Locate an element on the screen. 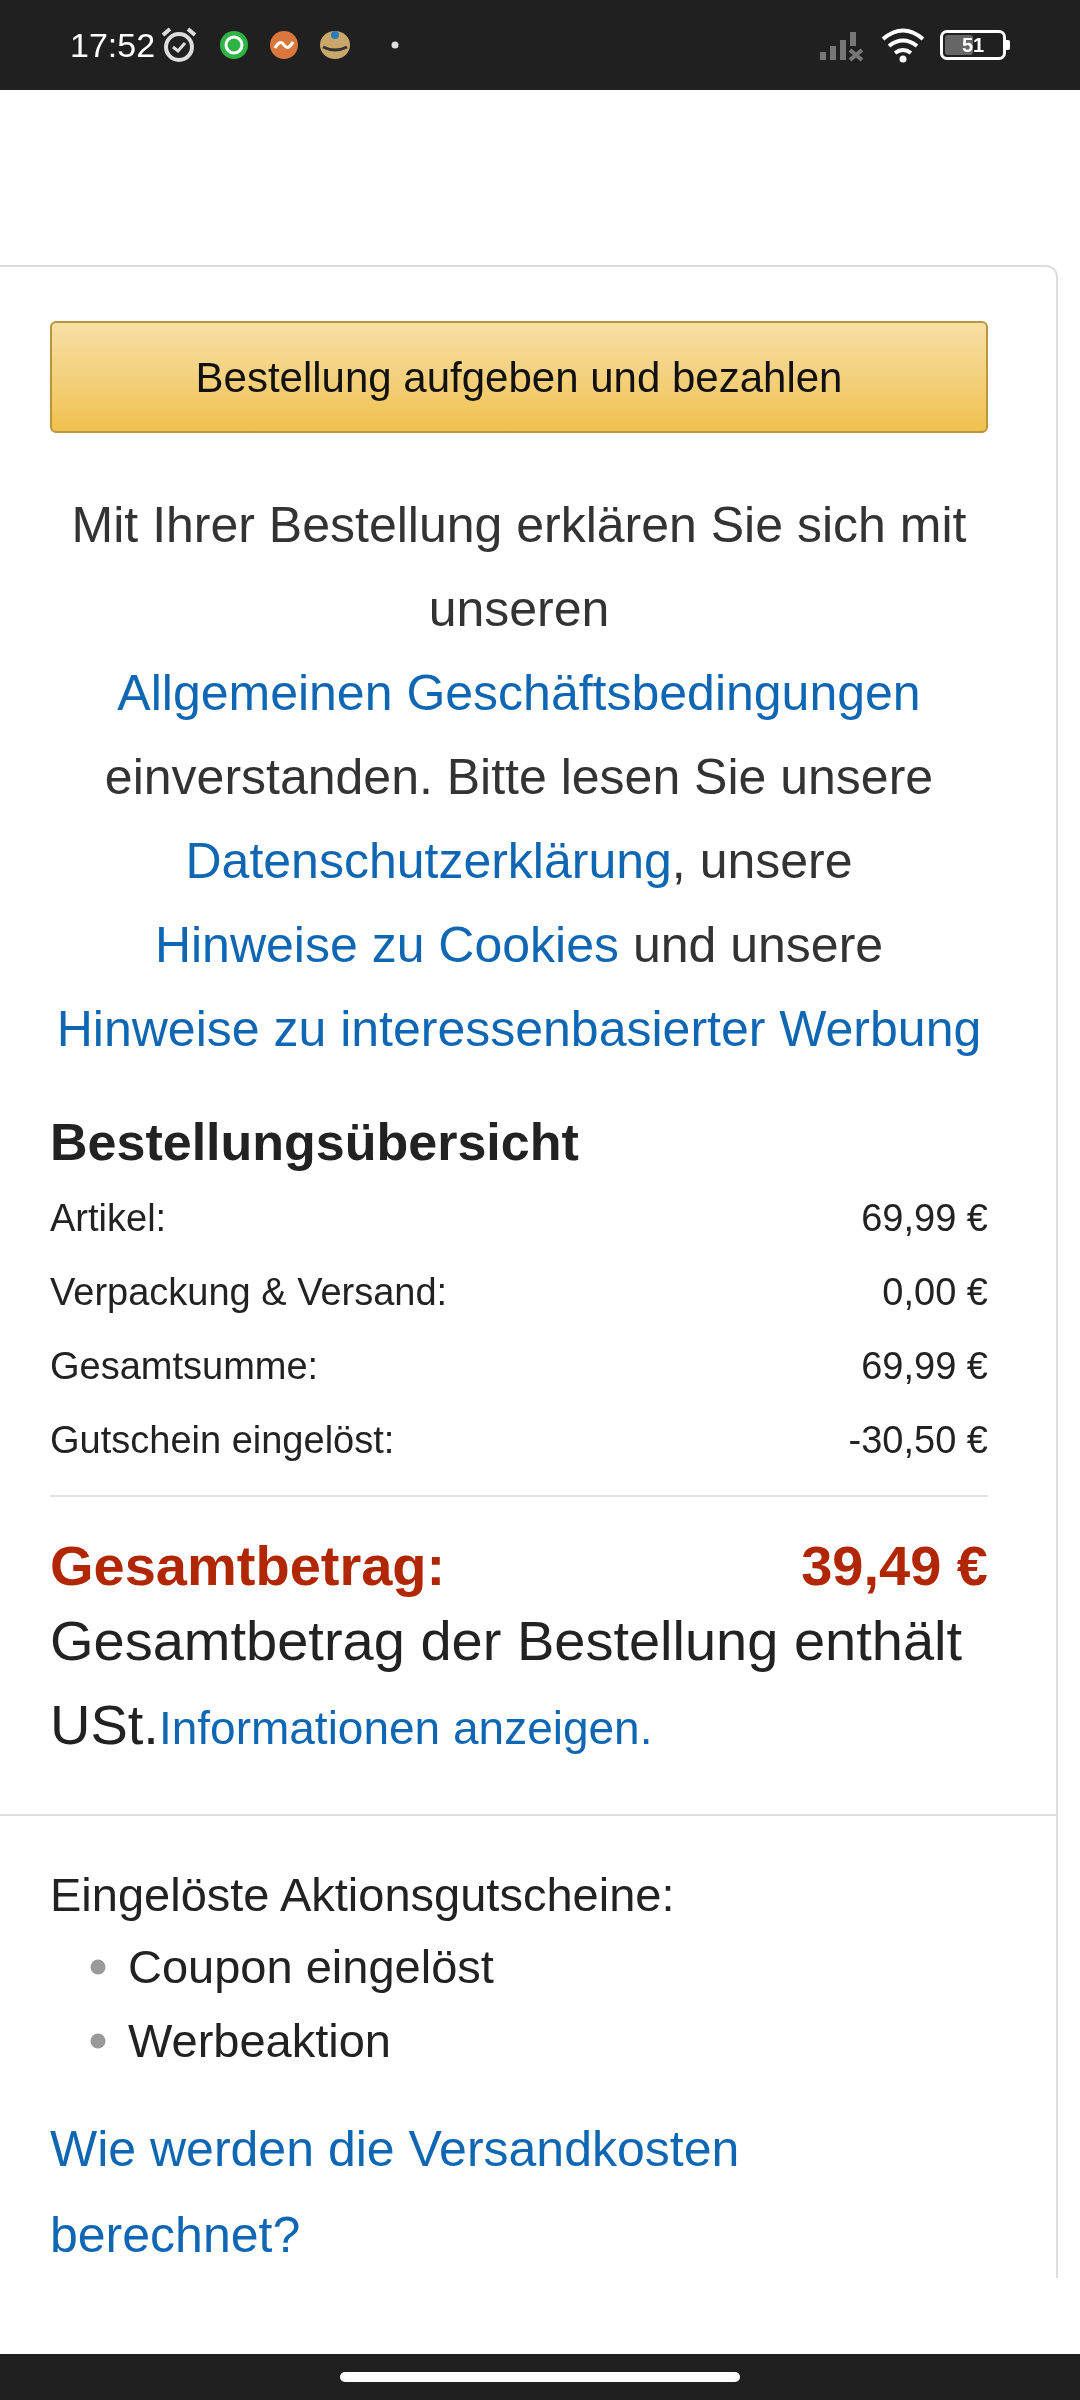 The width and height of the screenshot is (1080, 2400). order-summary-heading: Bestellungsübersicht is located at coordinates (315, 1142).